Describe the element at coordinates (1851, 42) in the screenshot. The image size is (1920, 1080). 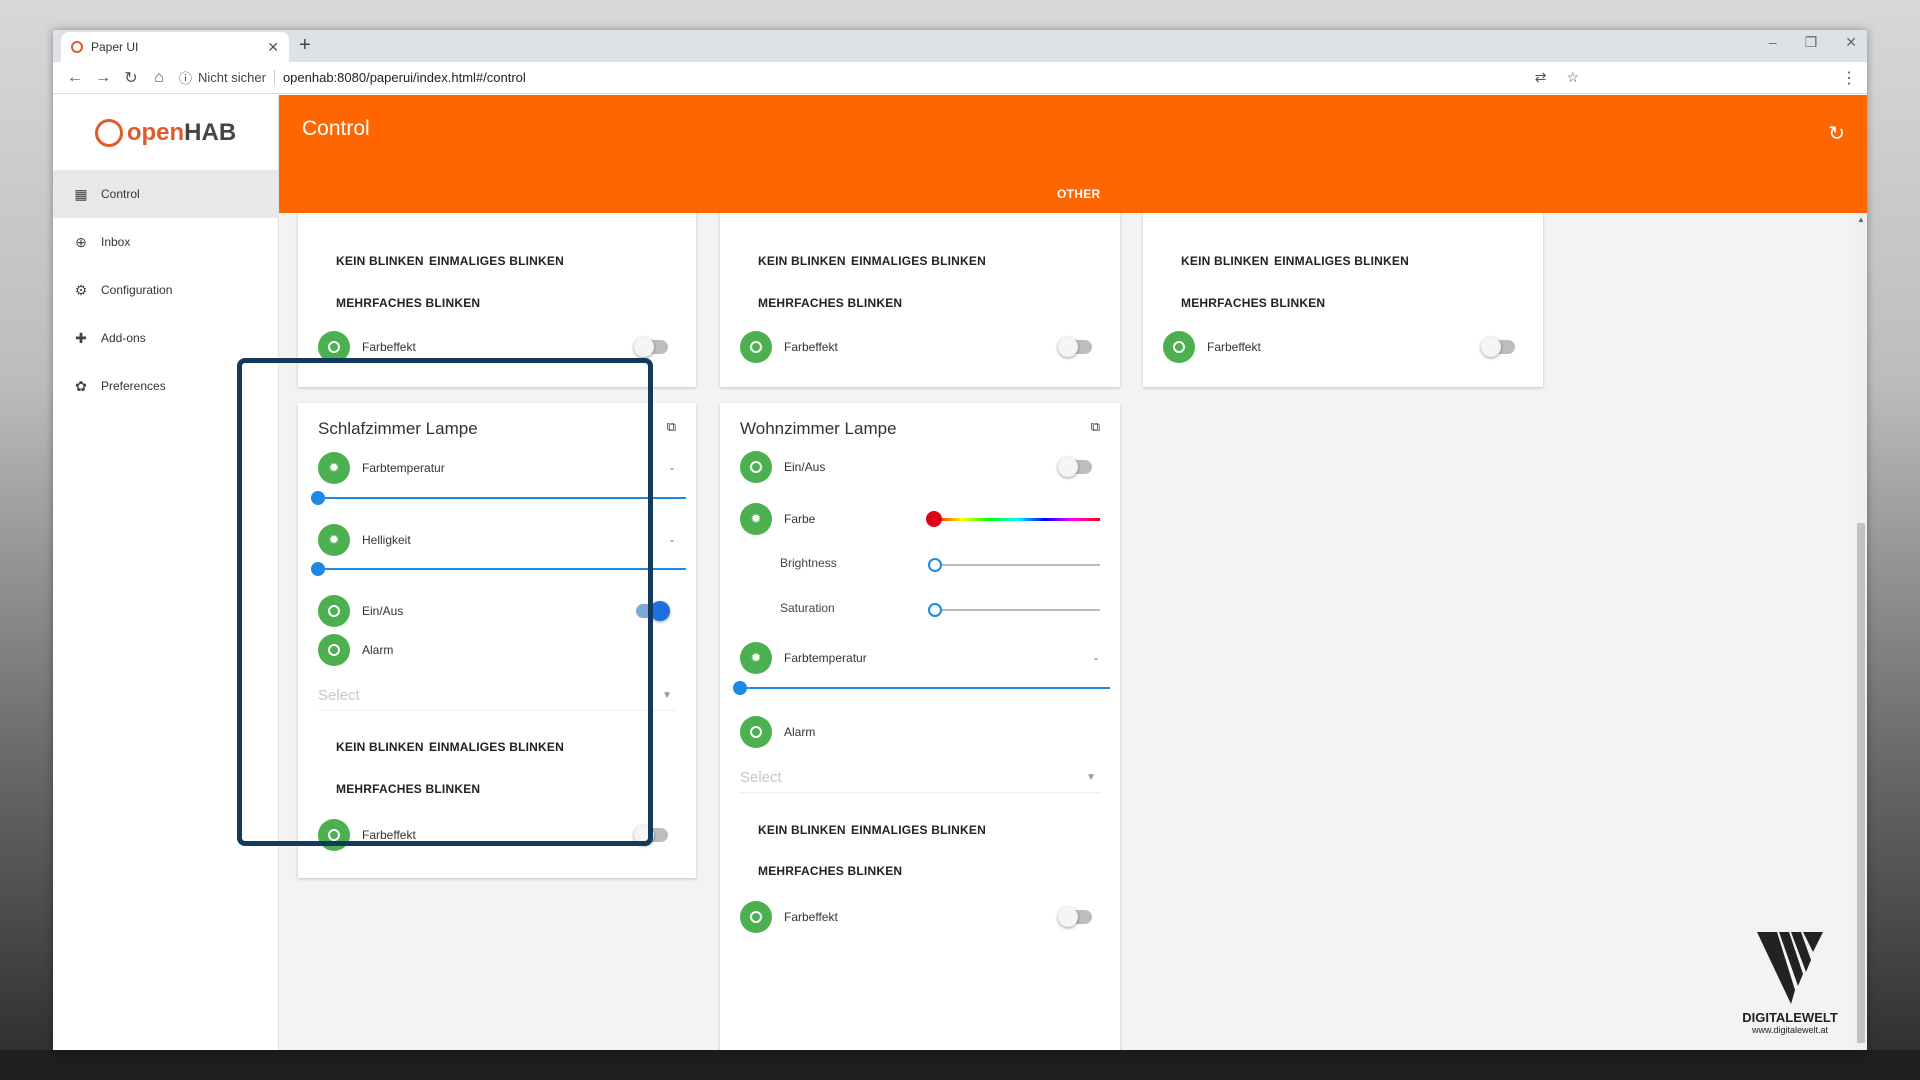
I see `close-window-button: ✕` at that location.